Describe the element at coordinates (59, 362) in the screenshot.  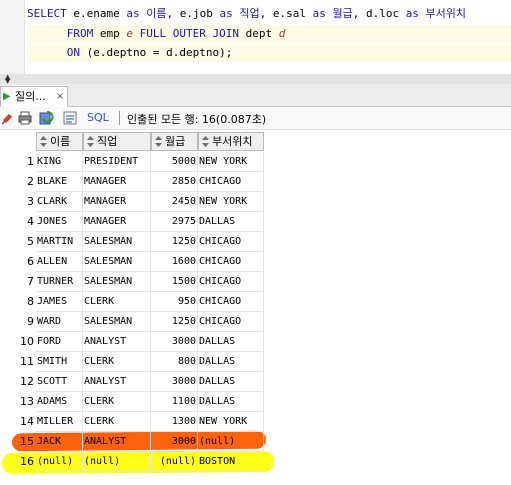
I see `cell-ename: SMITH` at that location.